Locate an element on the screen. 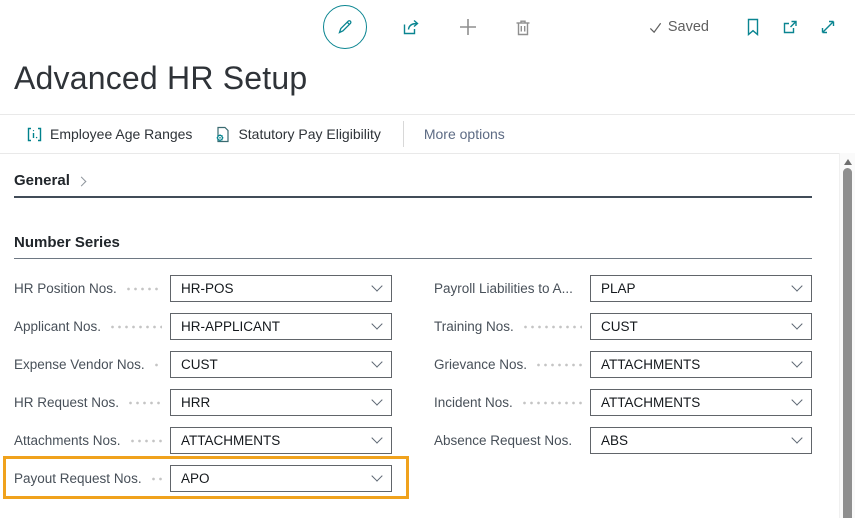  field-combobox: APO is located at coordinates (281, 478).